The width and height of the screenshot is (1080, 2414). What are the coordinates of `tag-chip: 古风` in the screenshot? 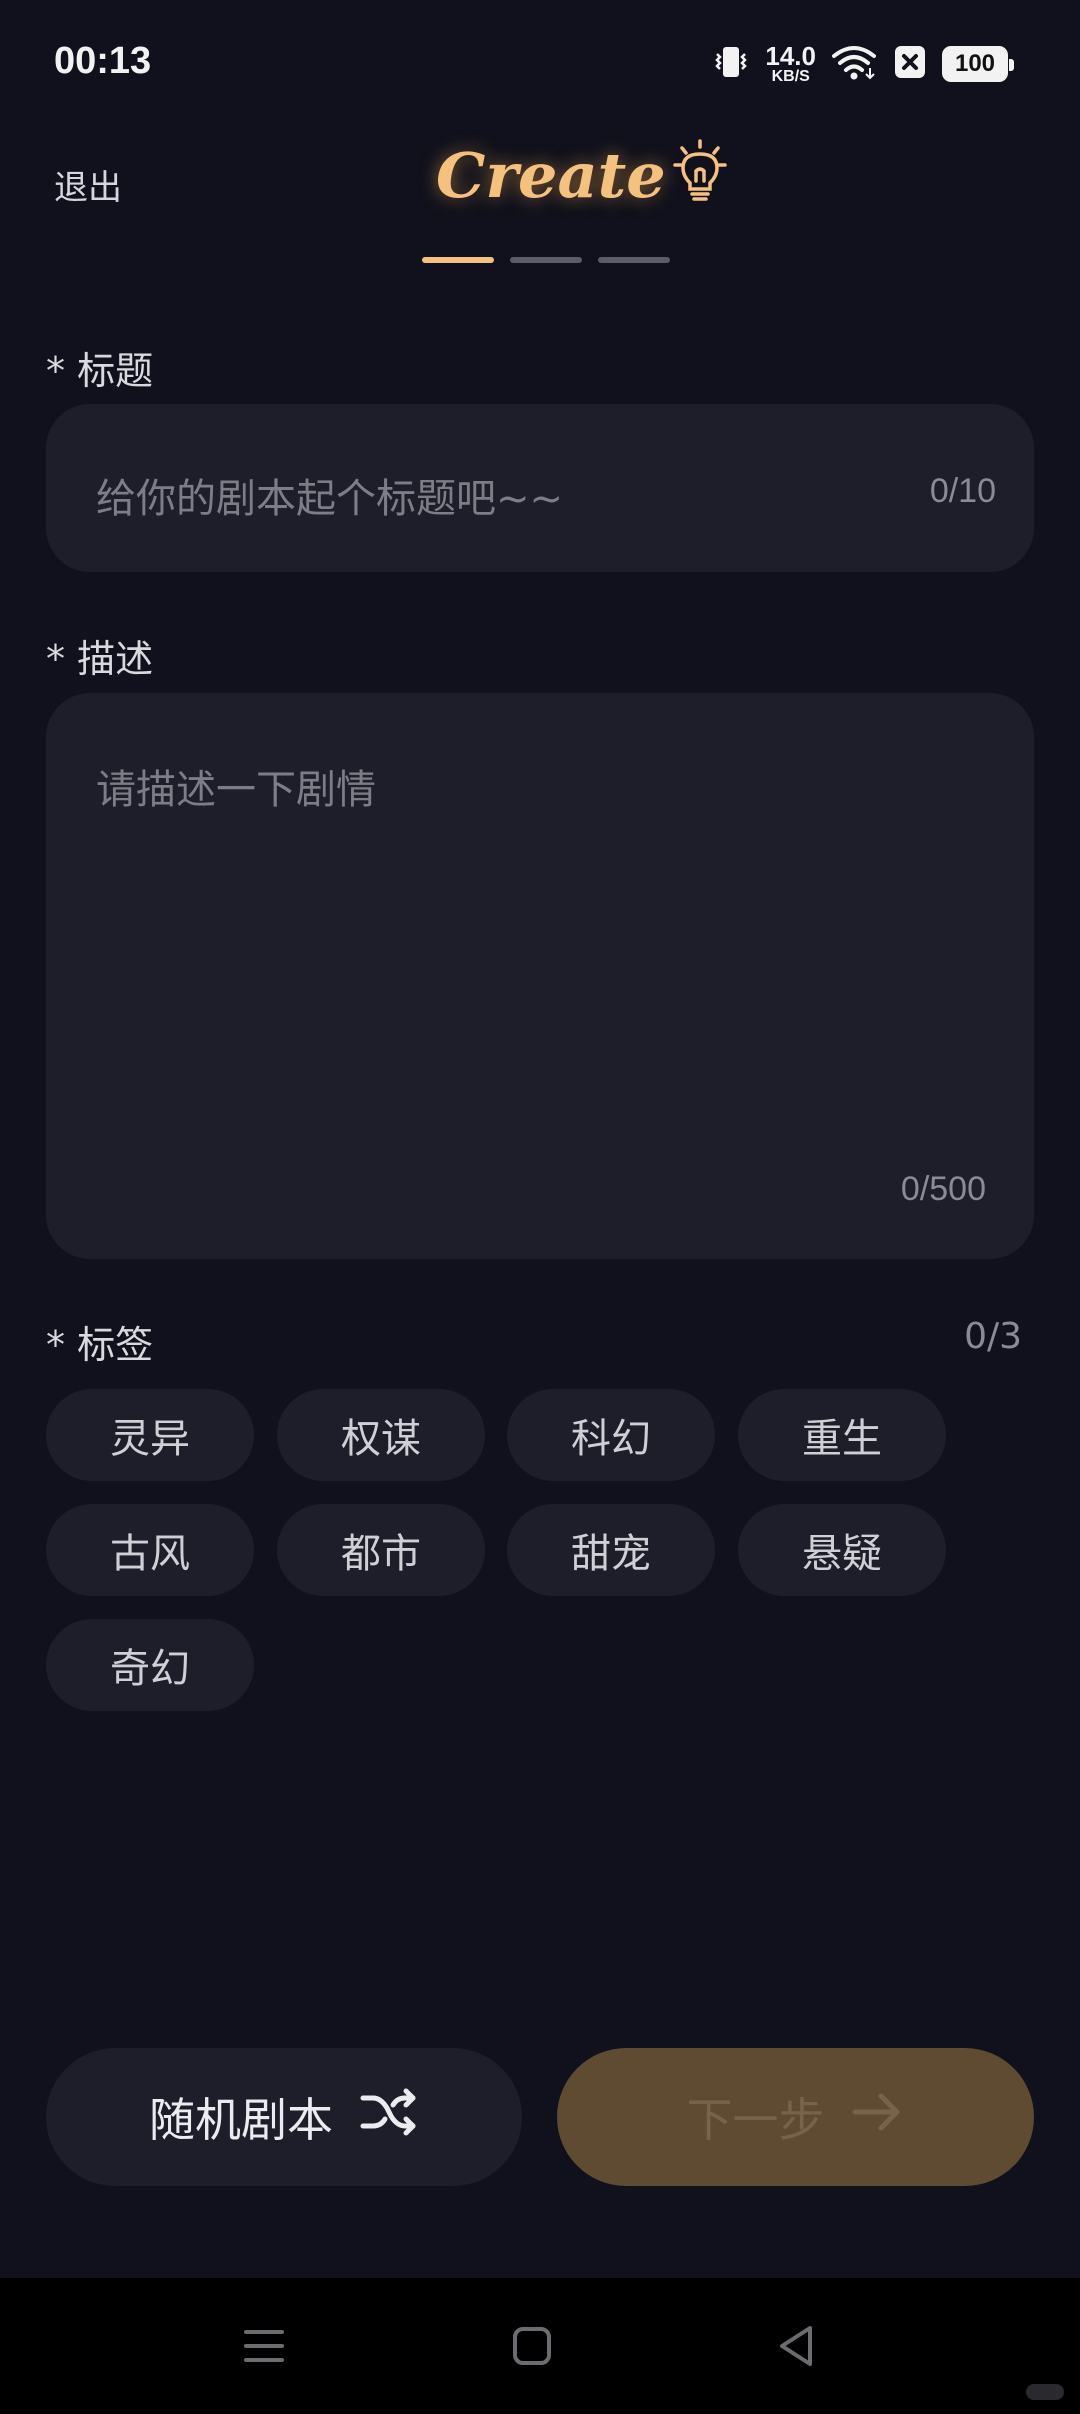 It's located at (150, 1550).